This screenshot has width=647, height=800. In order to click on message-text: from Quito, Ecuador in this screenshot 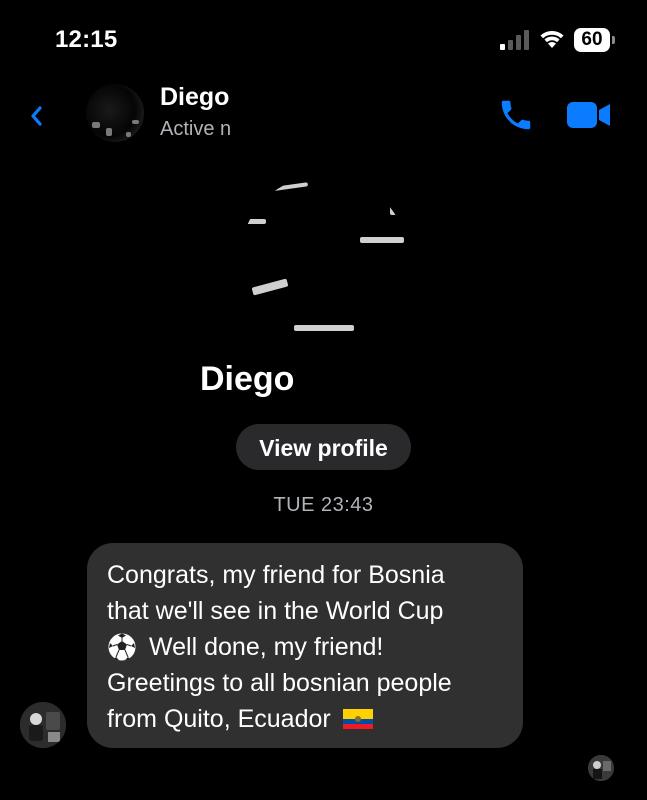, I will do `click(219, 719)`.